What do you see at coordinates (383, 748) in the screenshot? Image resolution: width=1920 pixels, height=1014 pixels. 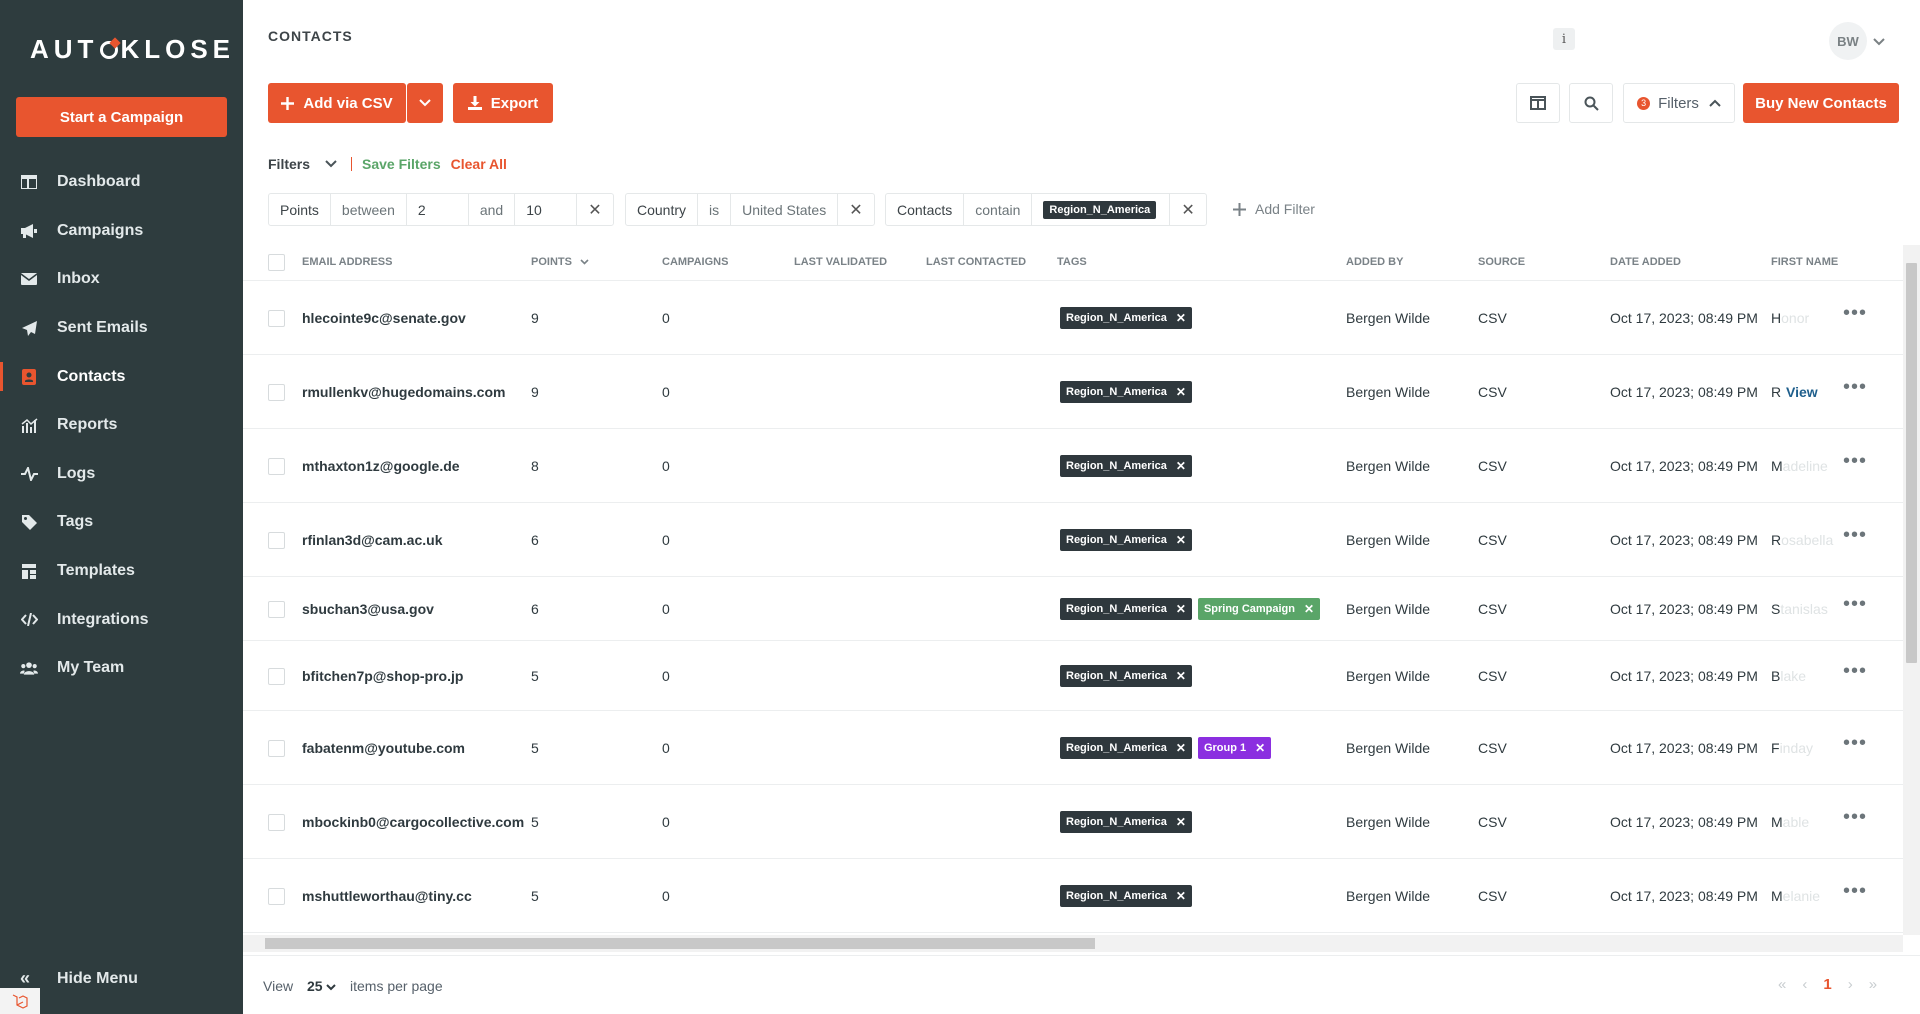 I see `email-cell: fabatenm@youtube.com` at bounding box center [383, 748].